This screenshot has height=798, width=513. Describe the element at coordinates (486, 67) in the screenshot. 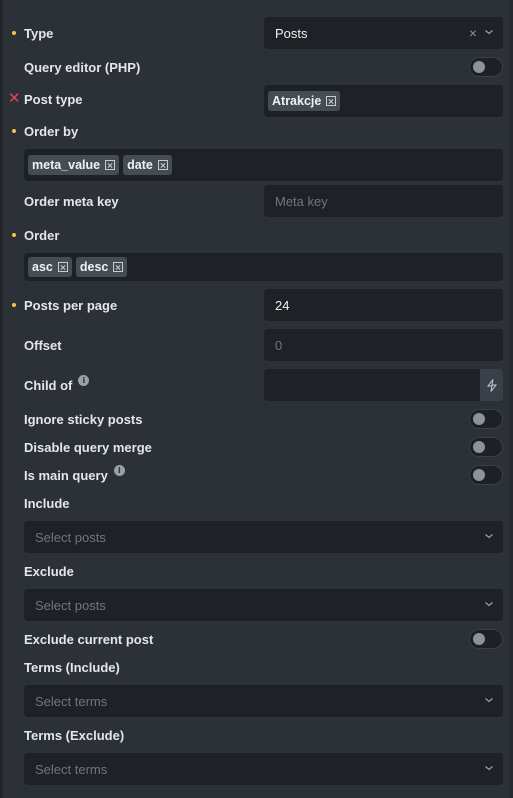

I see `query-editor-toggle` at that location.